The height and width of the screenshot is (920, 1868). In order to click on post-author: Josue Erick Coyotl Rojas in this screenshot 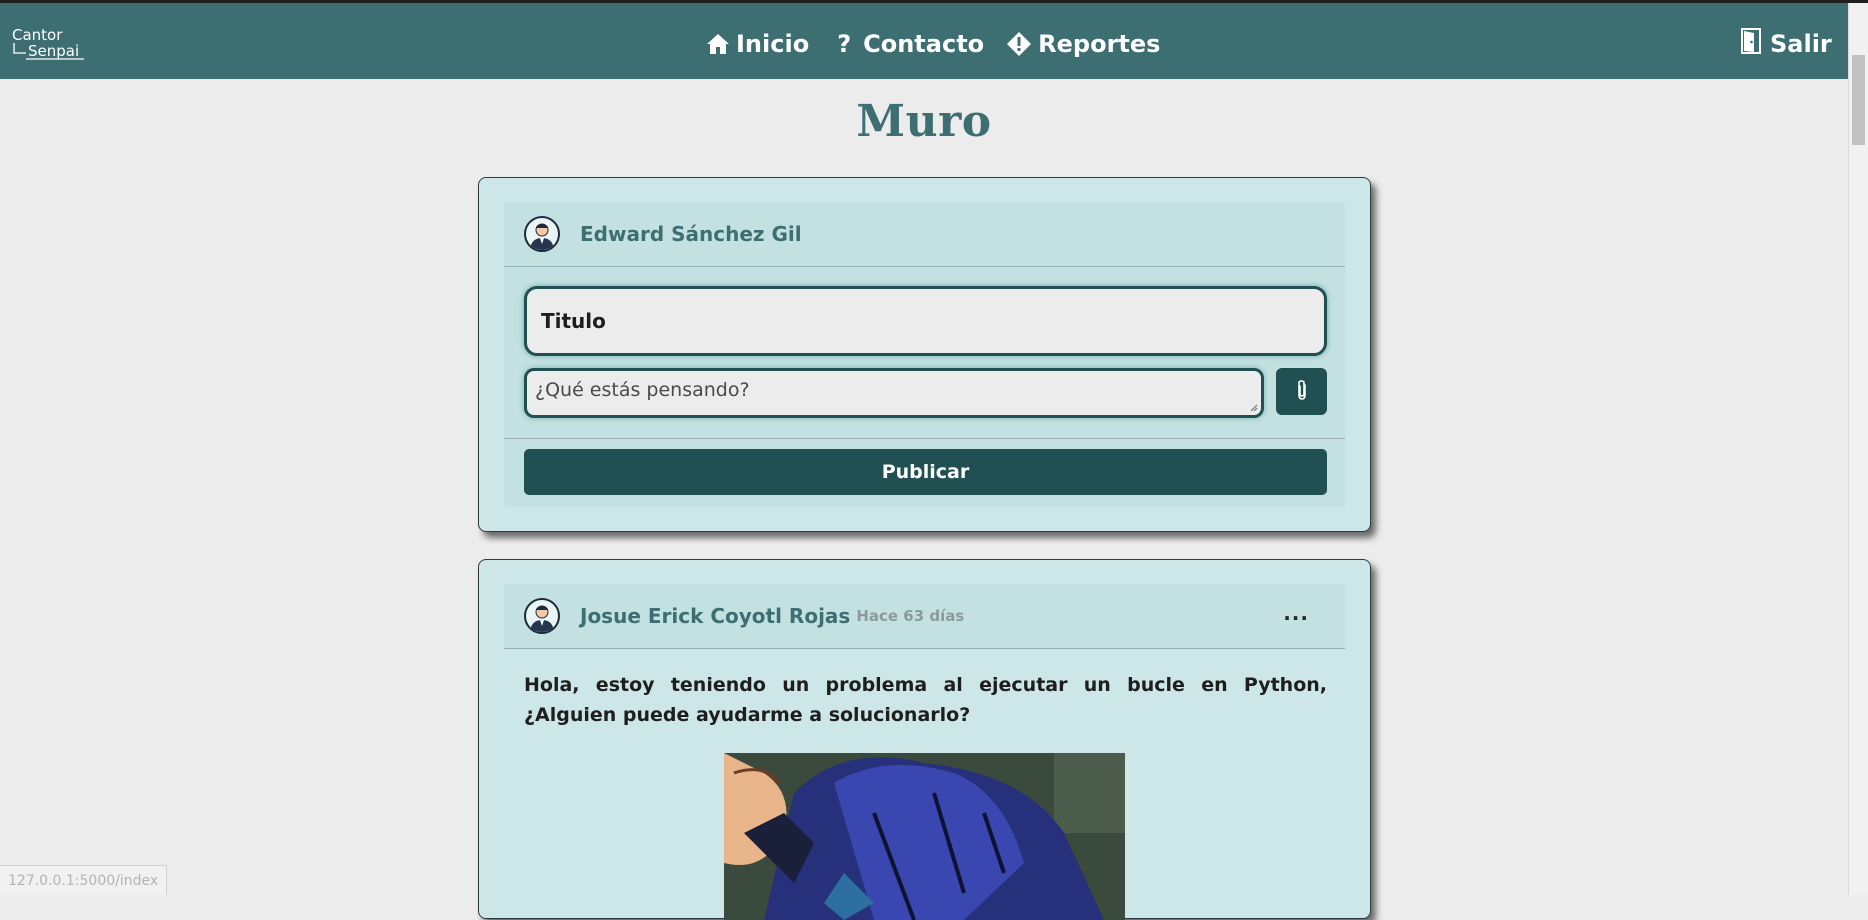, I will do `click(715, 616)`.